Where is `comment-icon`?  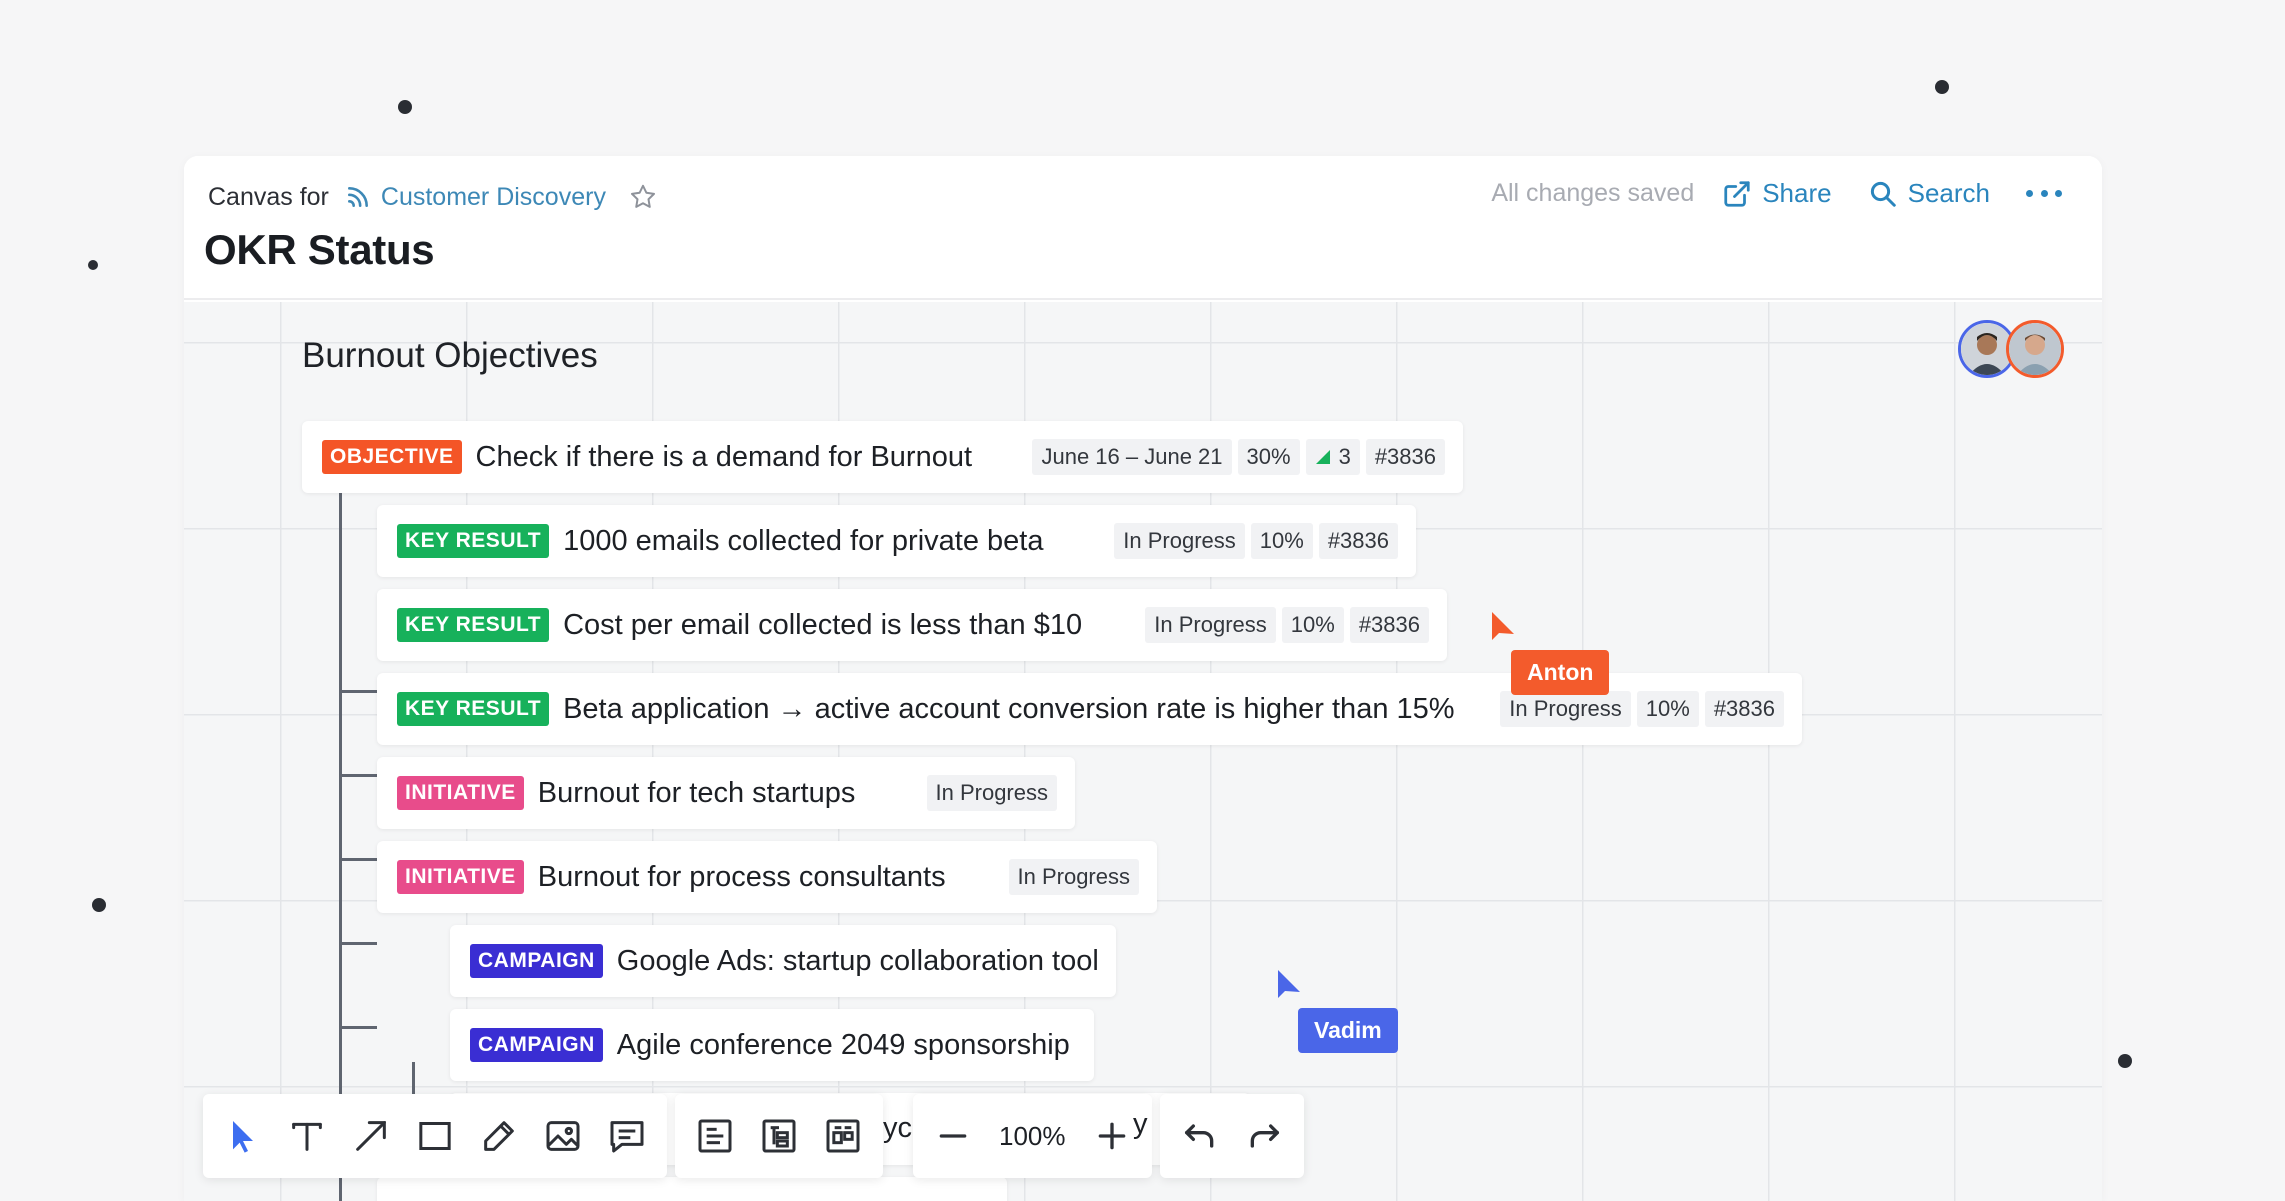 comment-icon is located at coordinates (627, 1137).